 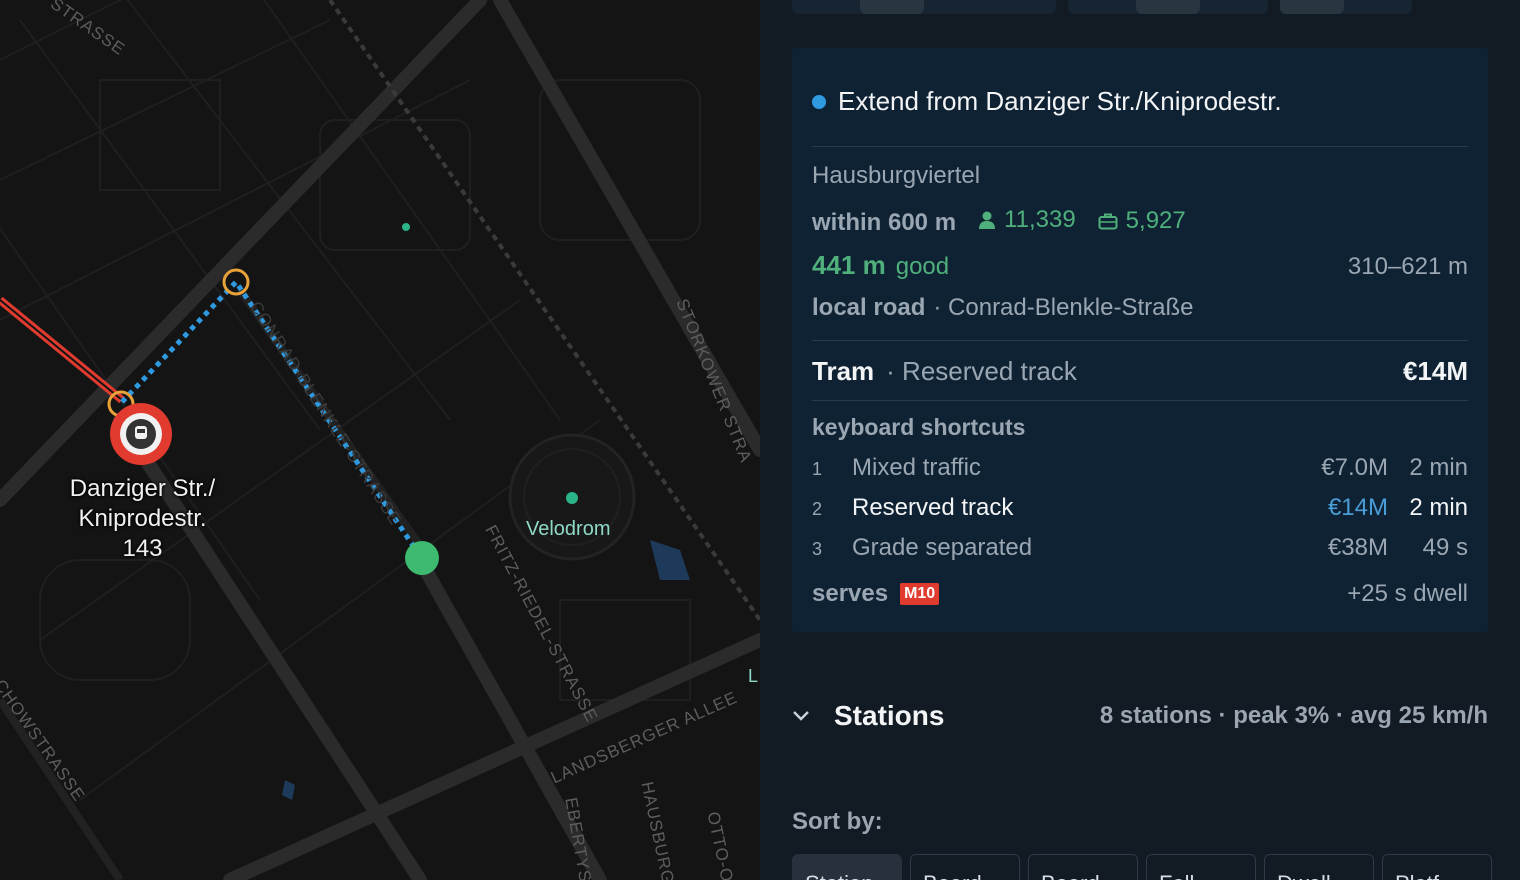 I want to click on chevron-down-icon, so click(x=813, y=716).